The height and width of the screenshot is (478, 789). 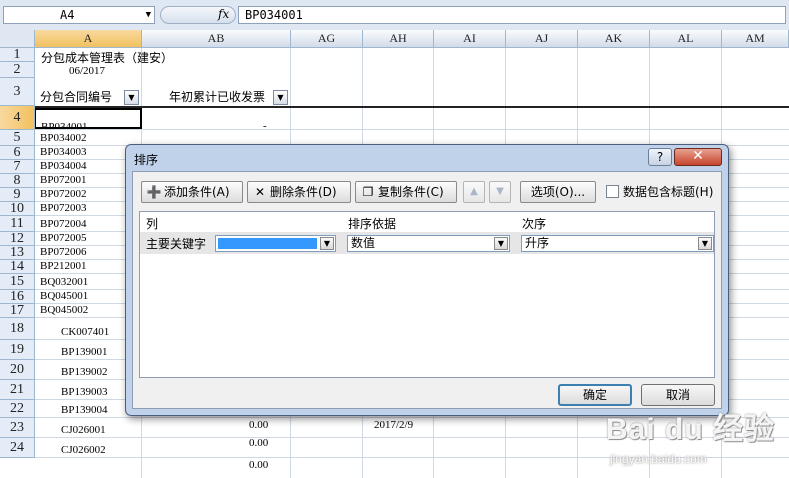 What do you see at coordinates (258, 443) in the screenshot?
I see `cell-ab23: 0.00` at bounding box center [258, 443].